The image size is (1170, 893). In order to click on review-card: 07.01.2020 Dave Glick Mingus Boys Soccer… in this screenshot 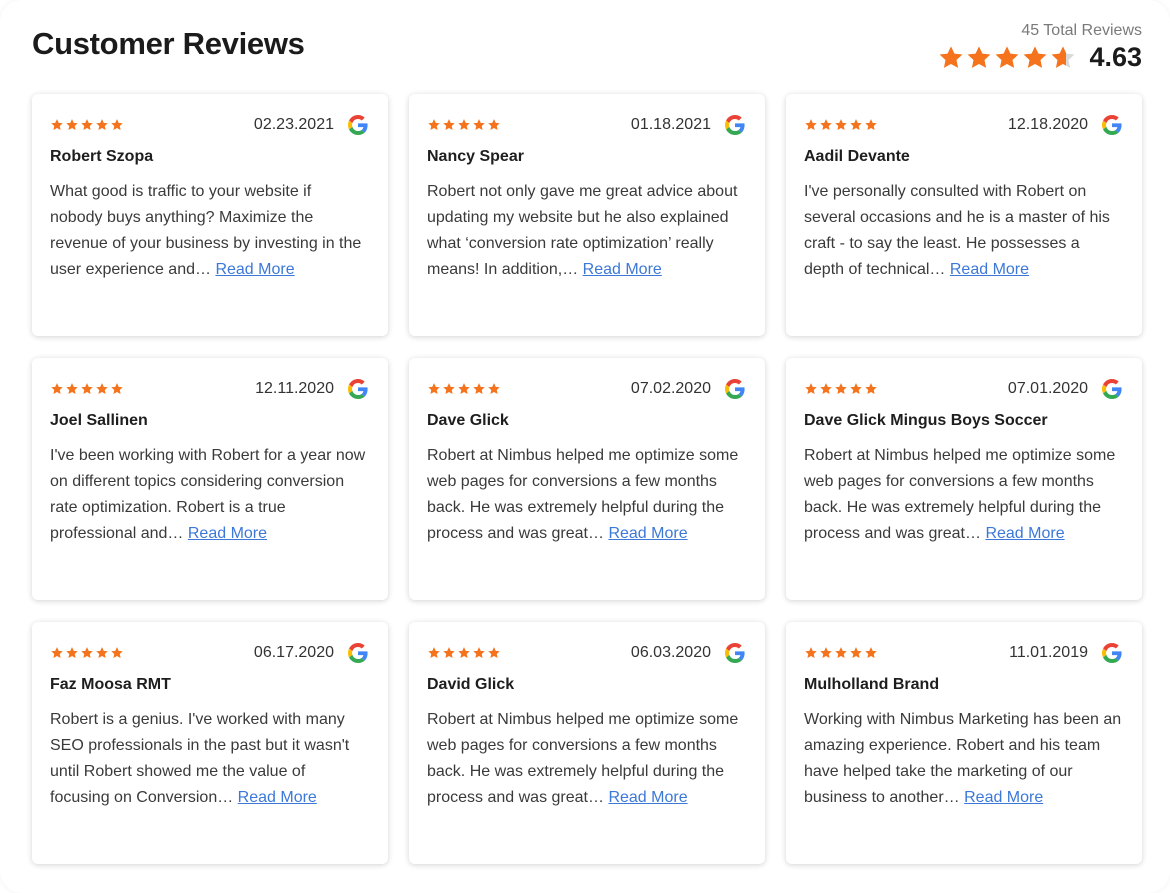, I will do `click(964, 479)`.